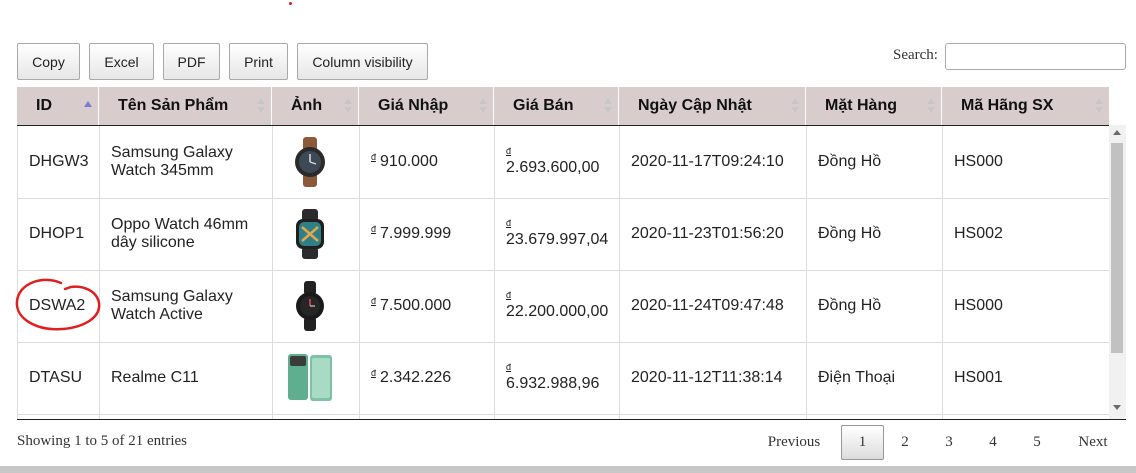  Describe the element at coordinates (861, 105) in the screenshot. I see `column-header-label: Mặt Hàng` at that location.